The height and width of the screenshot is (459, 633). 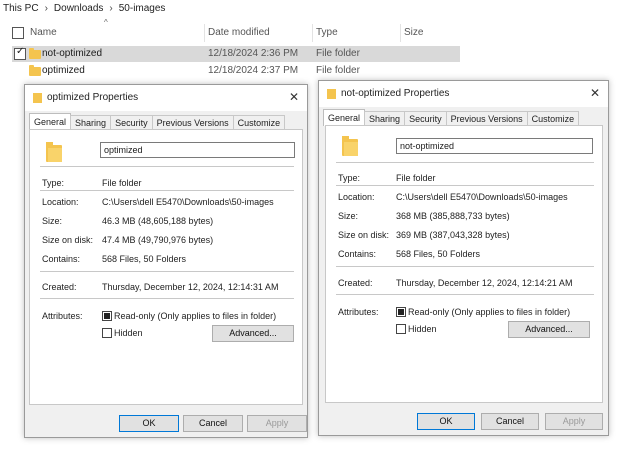 I want to click on dialog-title: optimized Properties, so click(x=93, y=97).